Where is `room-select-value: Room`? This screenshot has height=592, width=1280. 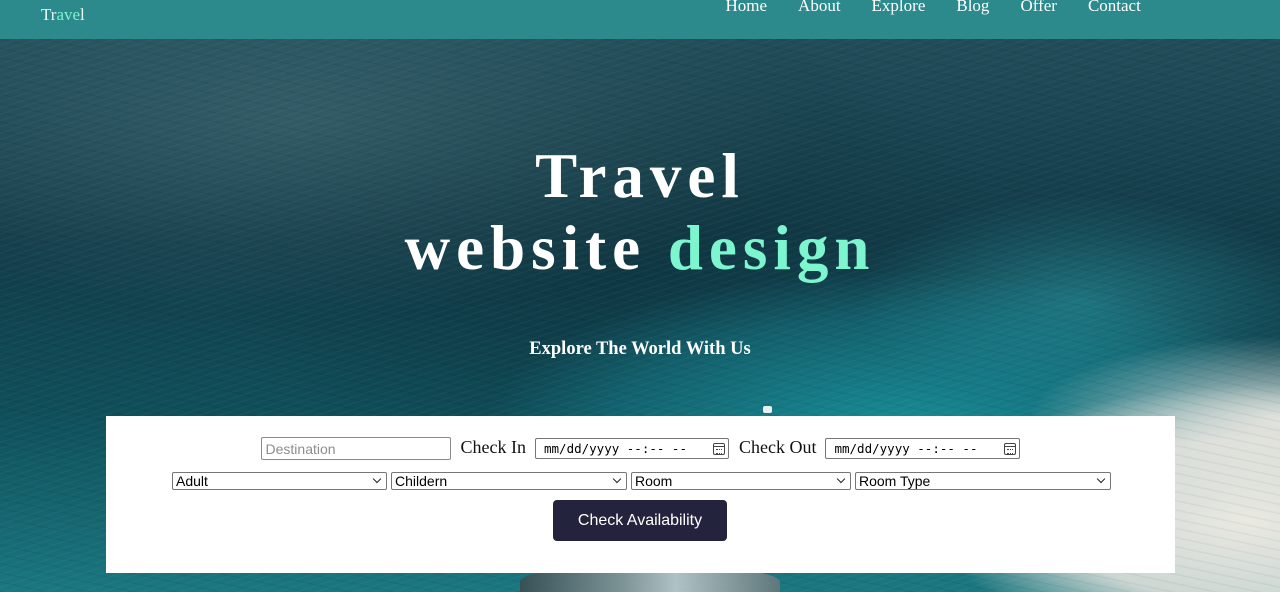
room-select-value: Room is located at coordinates (654, 481).